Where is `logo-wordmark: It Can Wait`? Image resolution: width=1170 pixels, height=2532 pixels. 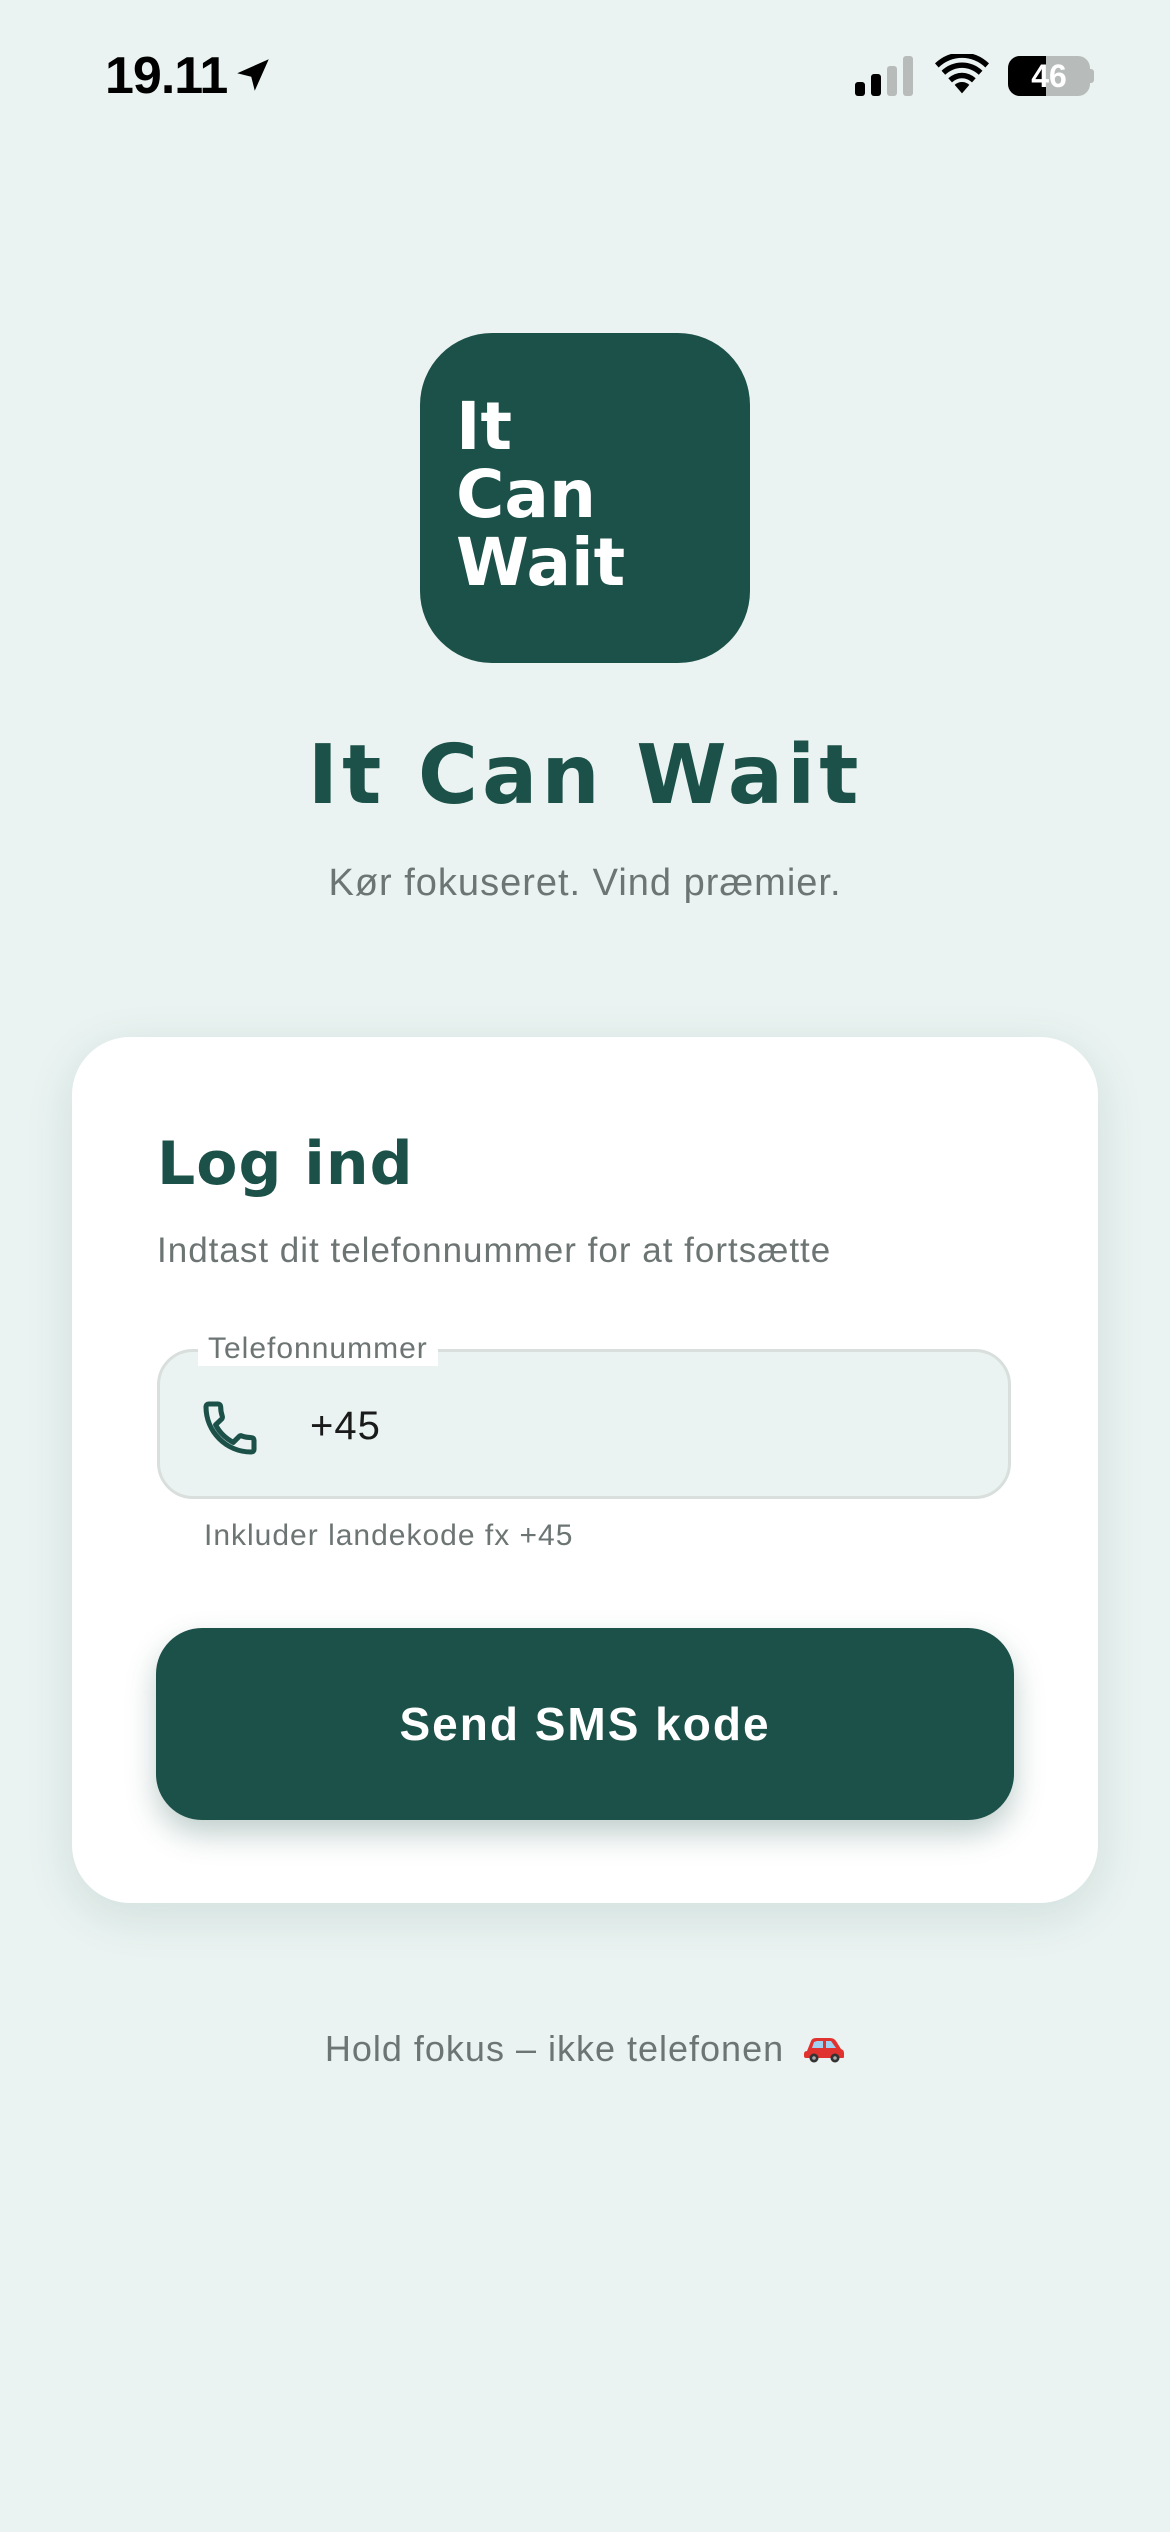
logo-wordmark: It Can Wait is located at coordinates (540, 495).